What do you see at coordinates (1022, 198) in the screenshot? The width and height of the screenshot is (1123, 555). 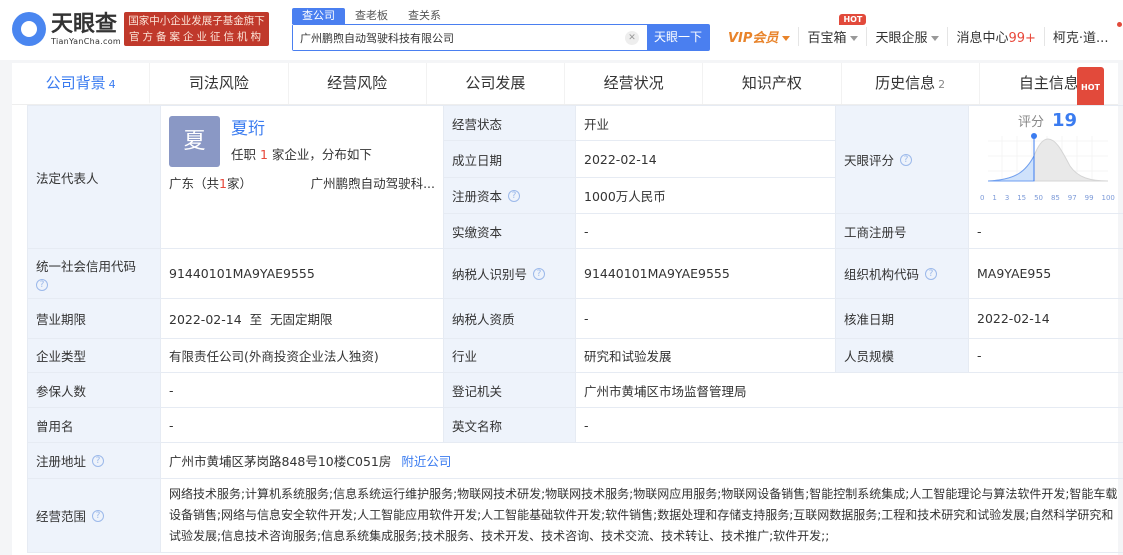 I see `tick-label: 15` at bounding box center [1022, 198].